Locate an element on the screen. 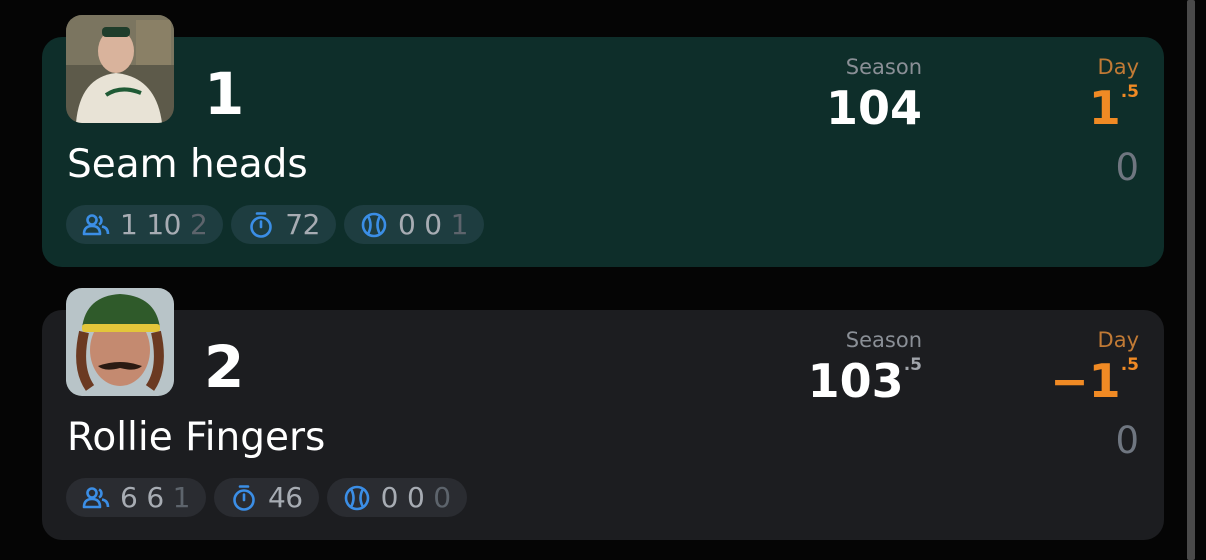 This screenshot has width=1206, height=560. day-points: −1.5 is located at coordinates (1094, 380).